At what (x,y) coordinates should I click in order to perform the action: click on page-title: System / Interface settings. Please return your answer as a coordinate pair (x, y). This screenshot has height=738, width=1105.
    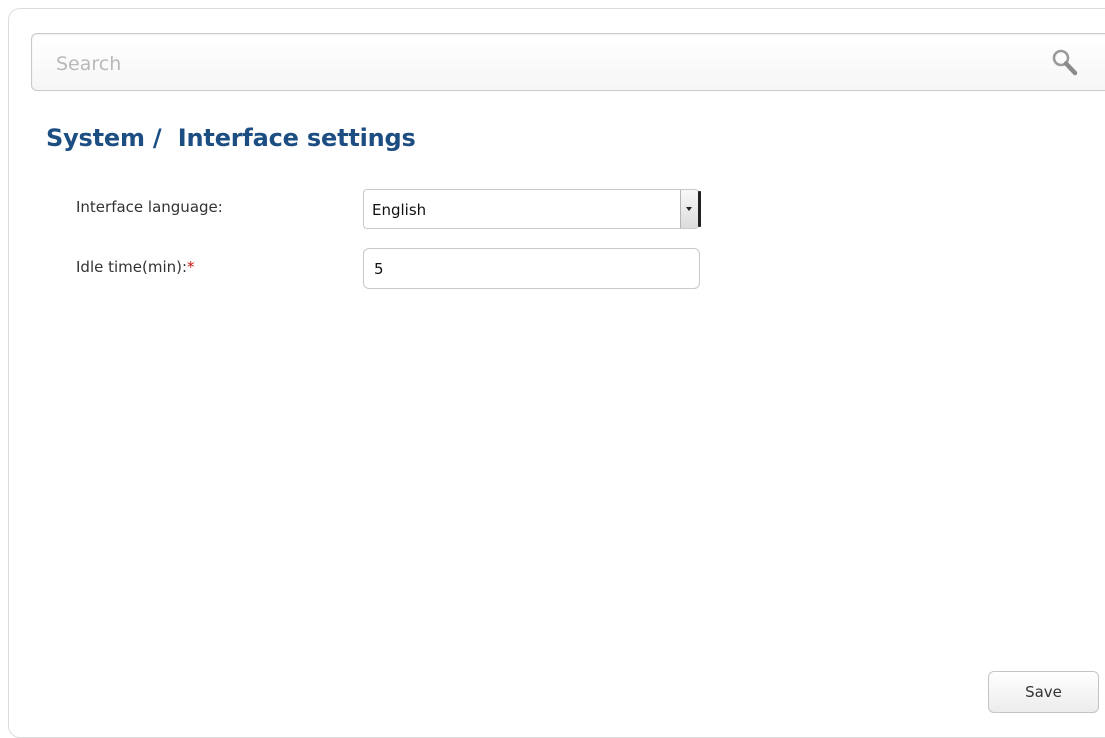
    Looking at the image, I should click on (231, 138).